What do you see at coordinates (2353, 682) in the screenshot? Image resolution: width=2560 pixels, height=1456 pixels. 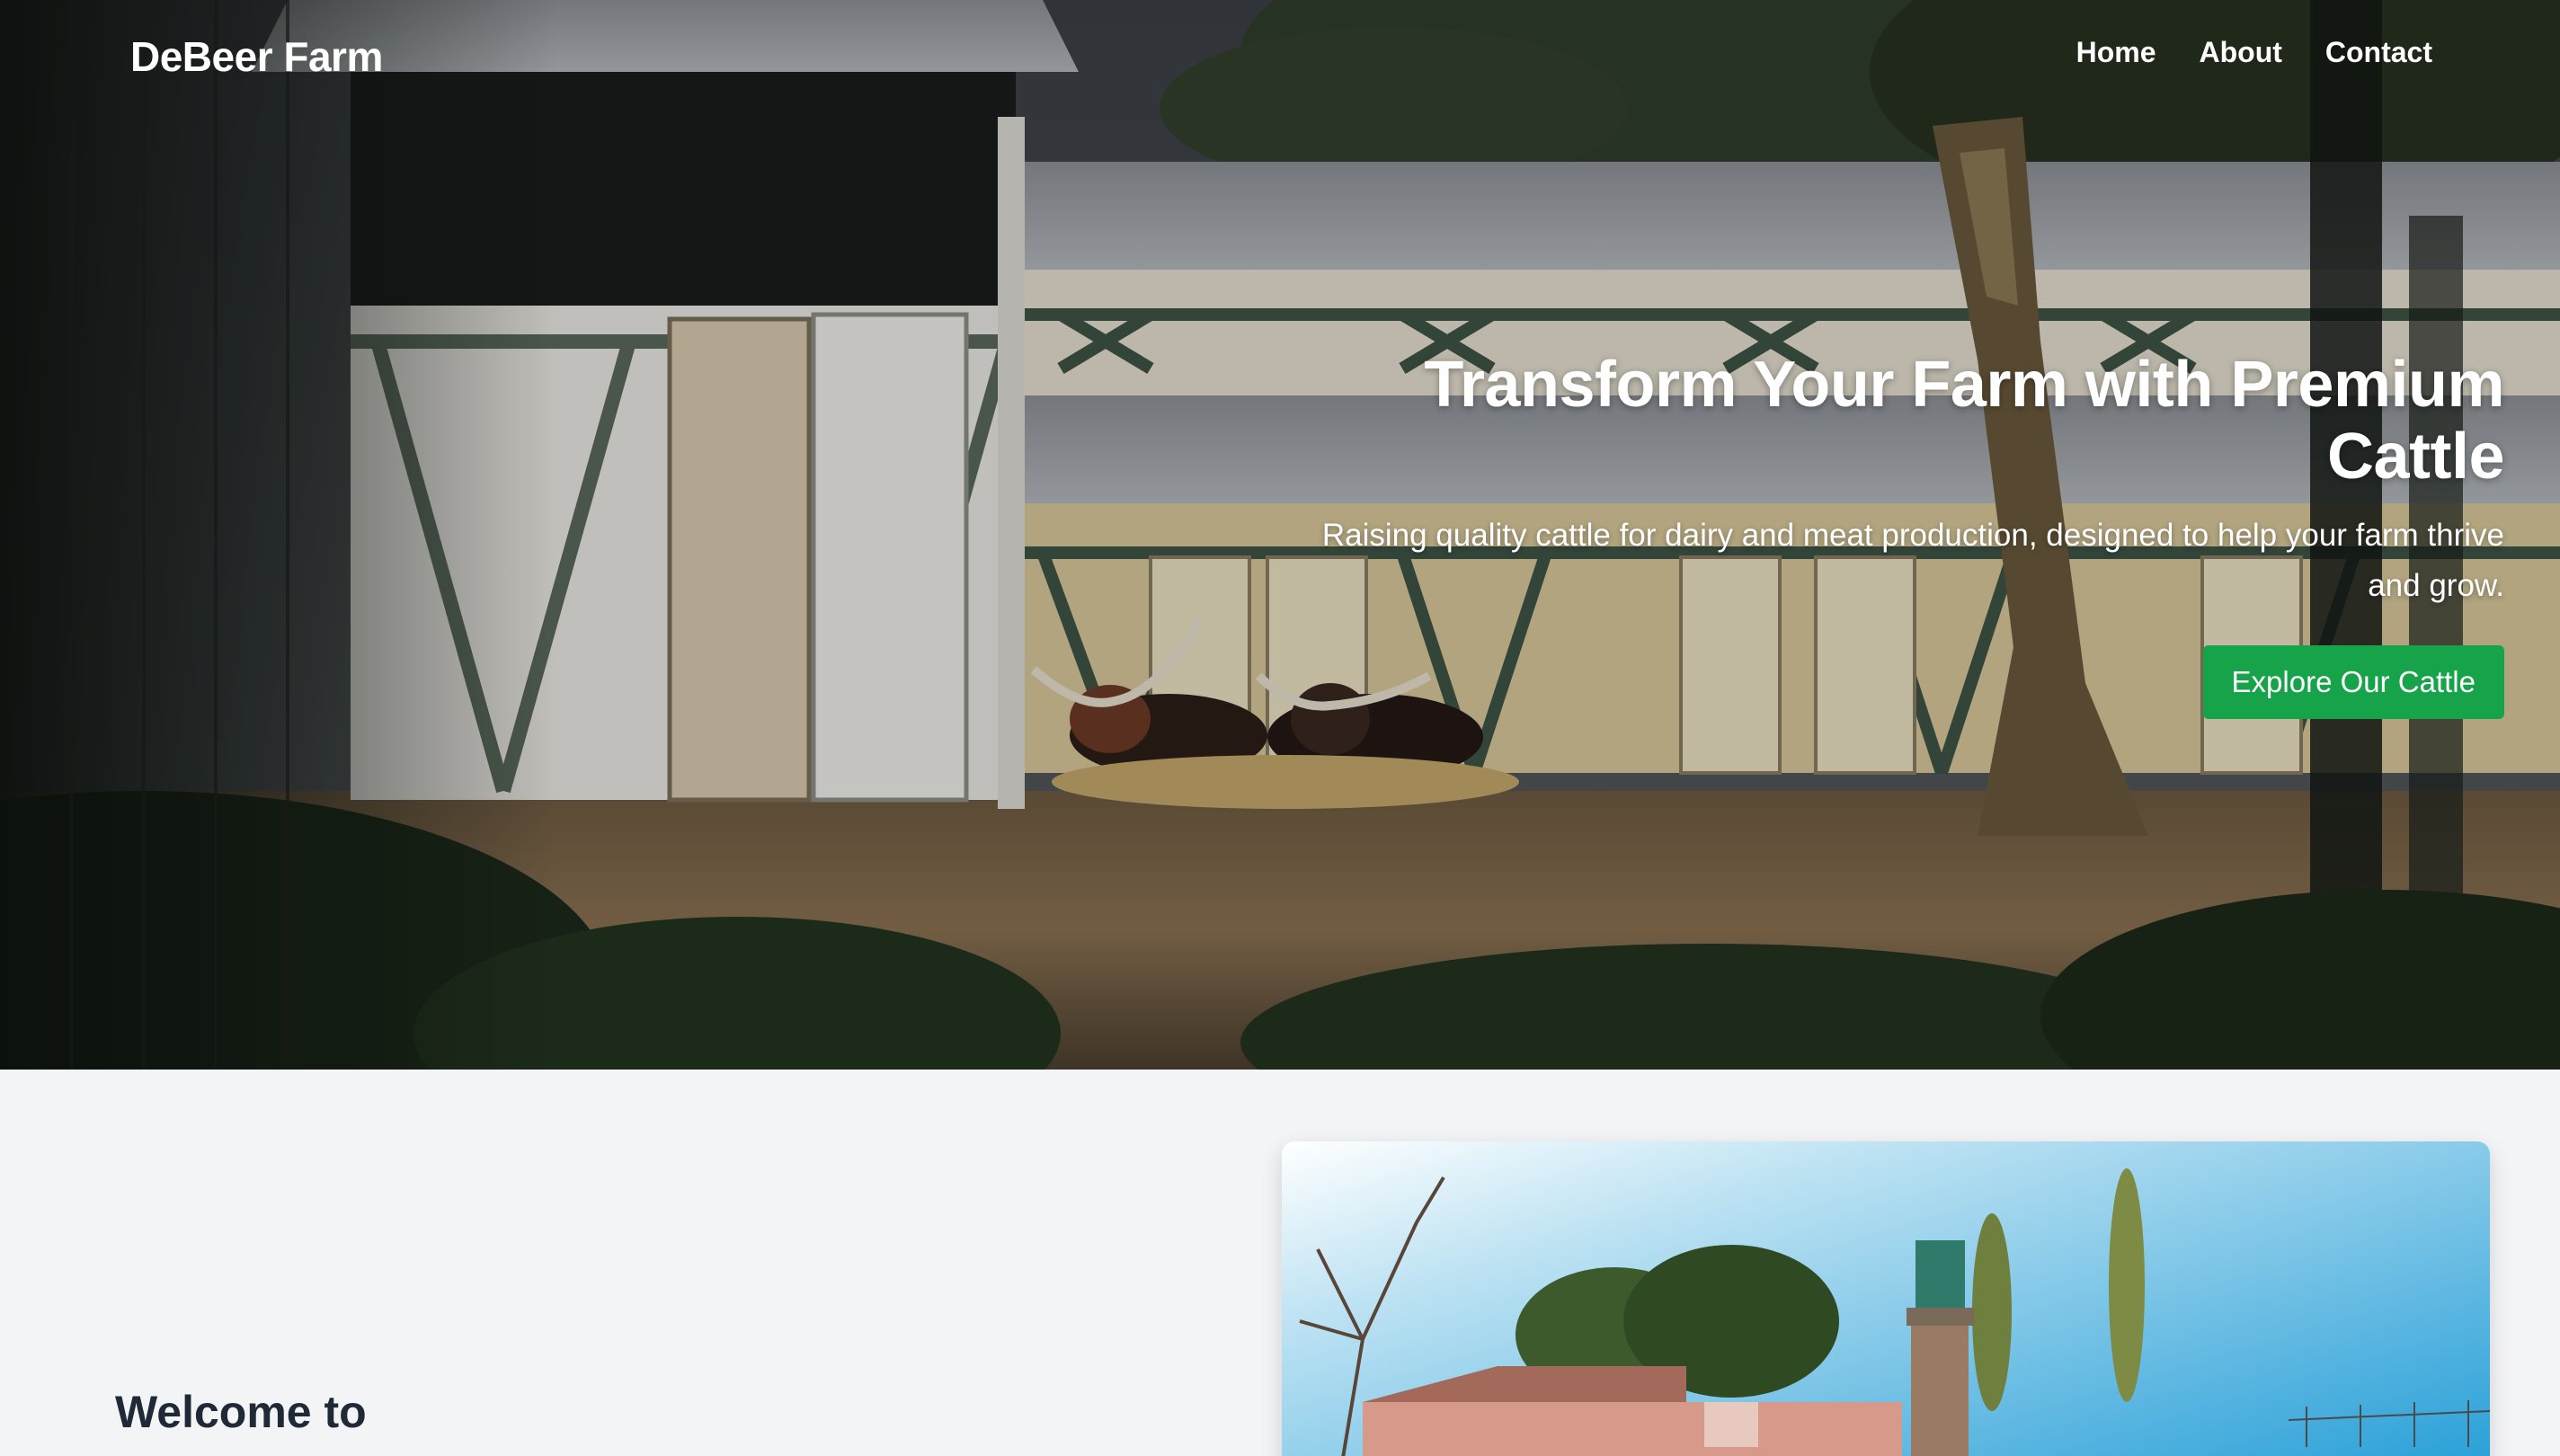 I see `explore-cattle-button: Explore Our Cattle` at bounding box center [2353, 682].